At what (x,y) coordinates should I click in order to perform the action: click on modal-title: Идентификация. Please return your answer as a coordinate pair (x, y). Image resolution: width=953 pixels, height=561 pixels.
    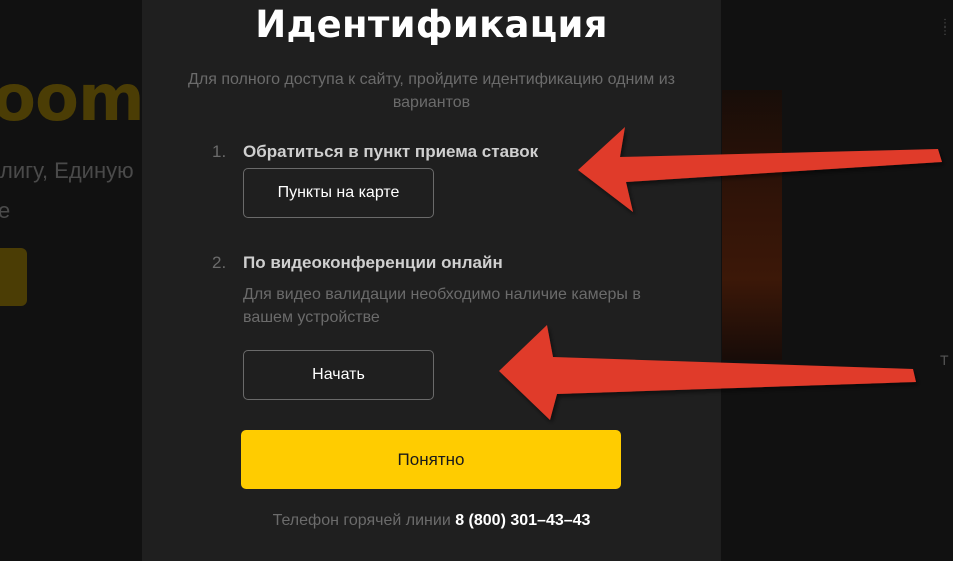
    Looking at the image, I should click on (431, 24).